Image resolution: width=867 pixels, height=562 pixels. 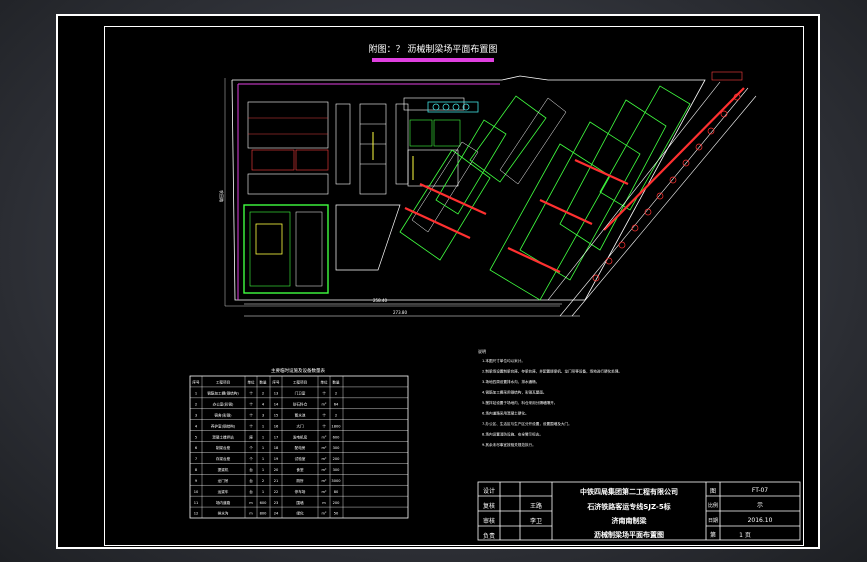 I want to click on legend-cell: 23, so click(x=276, y=503).